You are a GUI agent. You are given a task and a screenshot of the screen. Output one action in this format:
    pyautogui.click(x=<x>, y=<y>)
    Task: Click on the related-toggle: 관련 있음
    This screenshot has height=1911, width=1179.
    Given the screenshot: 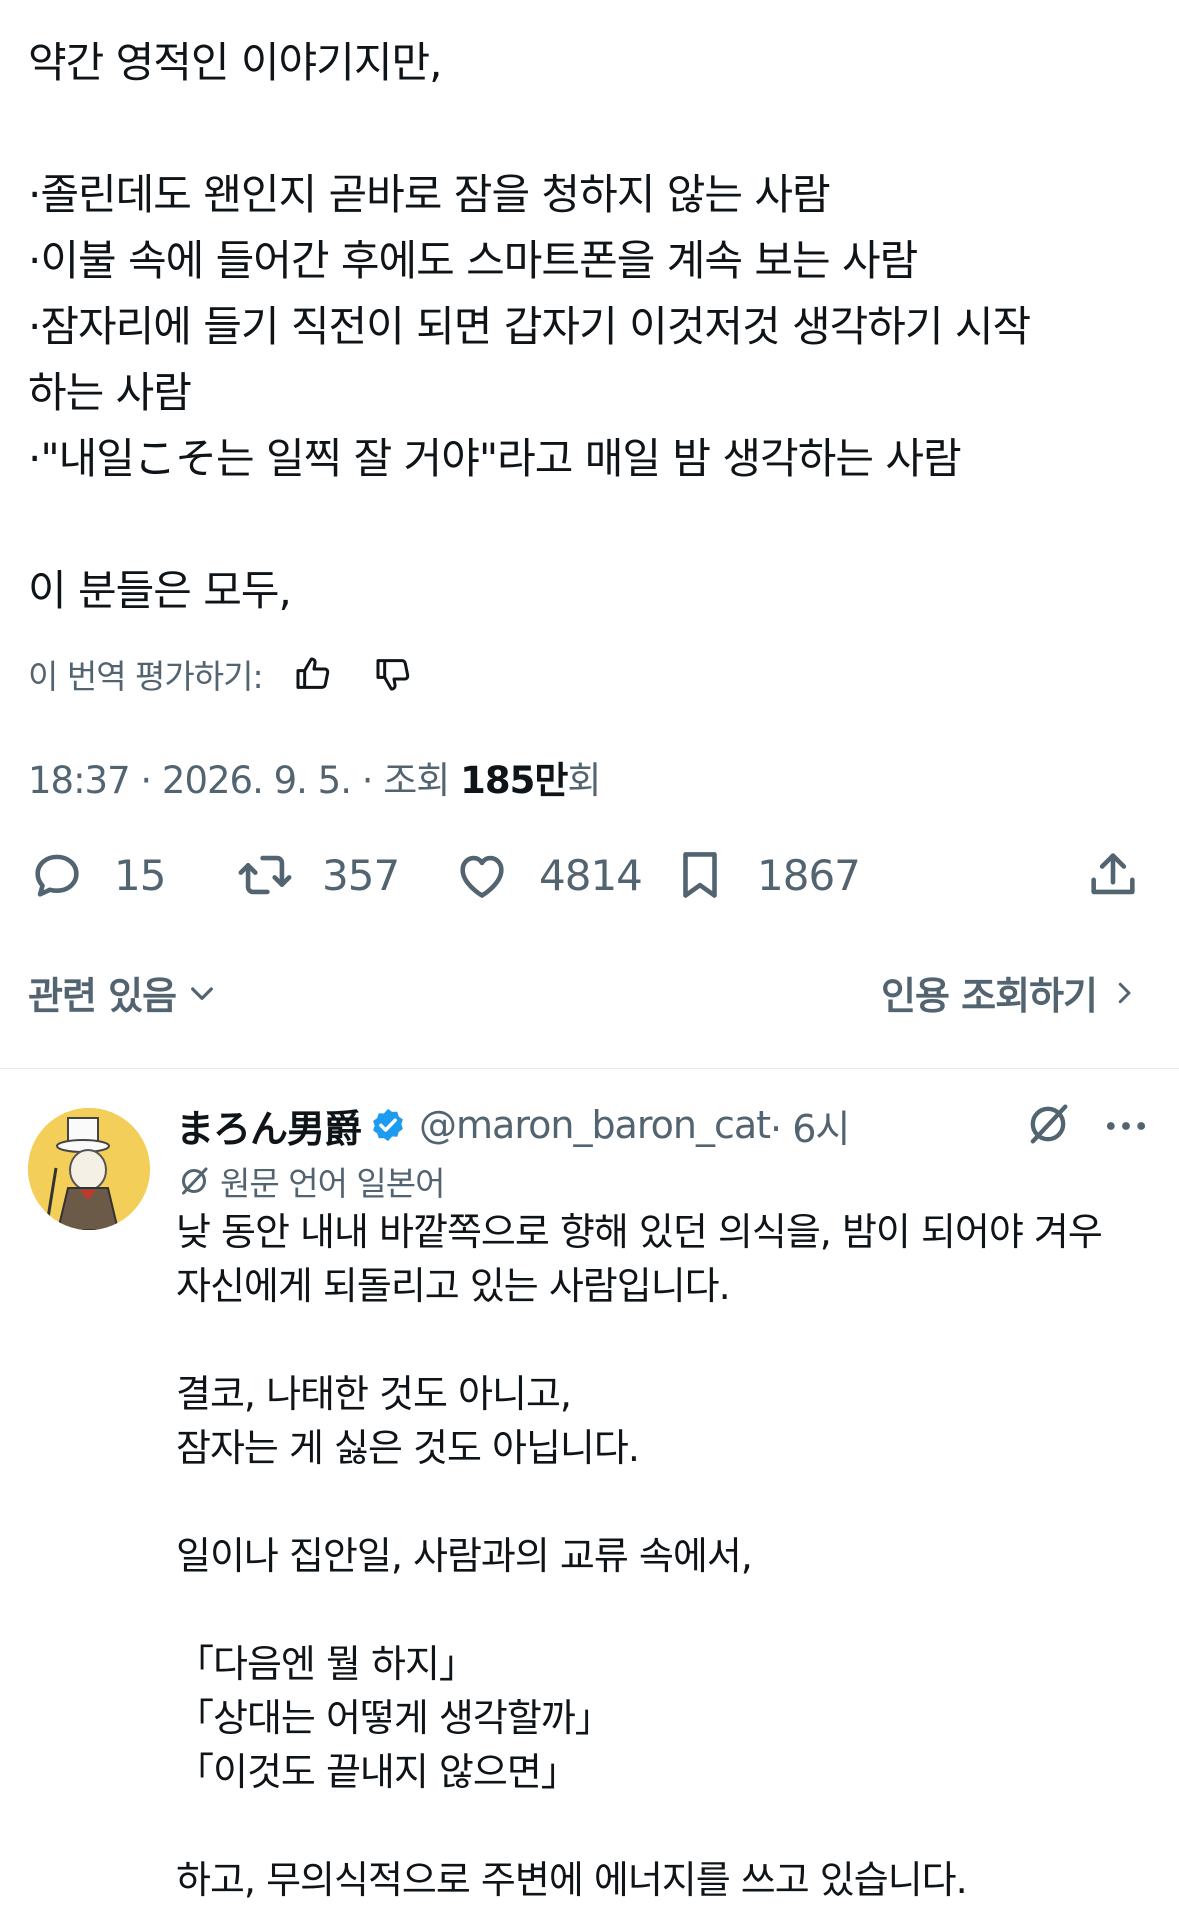 What is the action you would take?
    pyautogui.click(x=123, y=992)
    